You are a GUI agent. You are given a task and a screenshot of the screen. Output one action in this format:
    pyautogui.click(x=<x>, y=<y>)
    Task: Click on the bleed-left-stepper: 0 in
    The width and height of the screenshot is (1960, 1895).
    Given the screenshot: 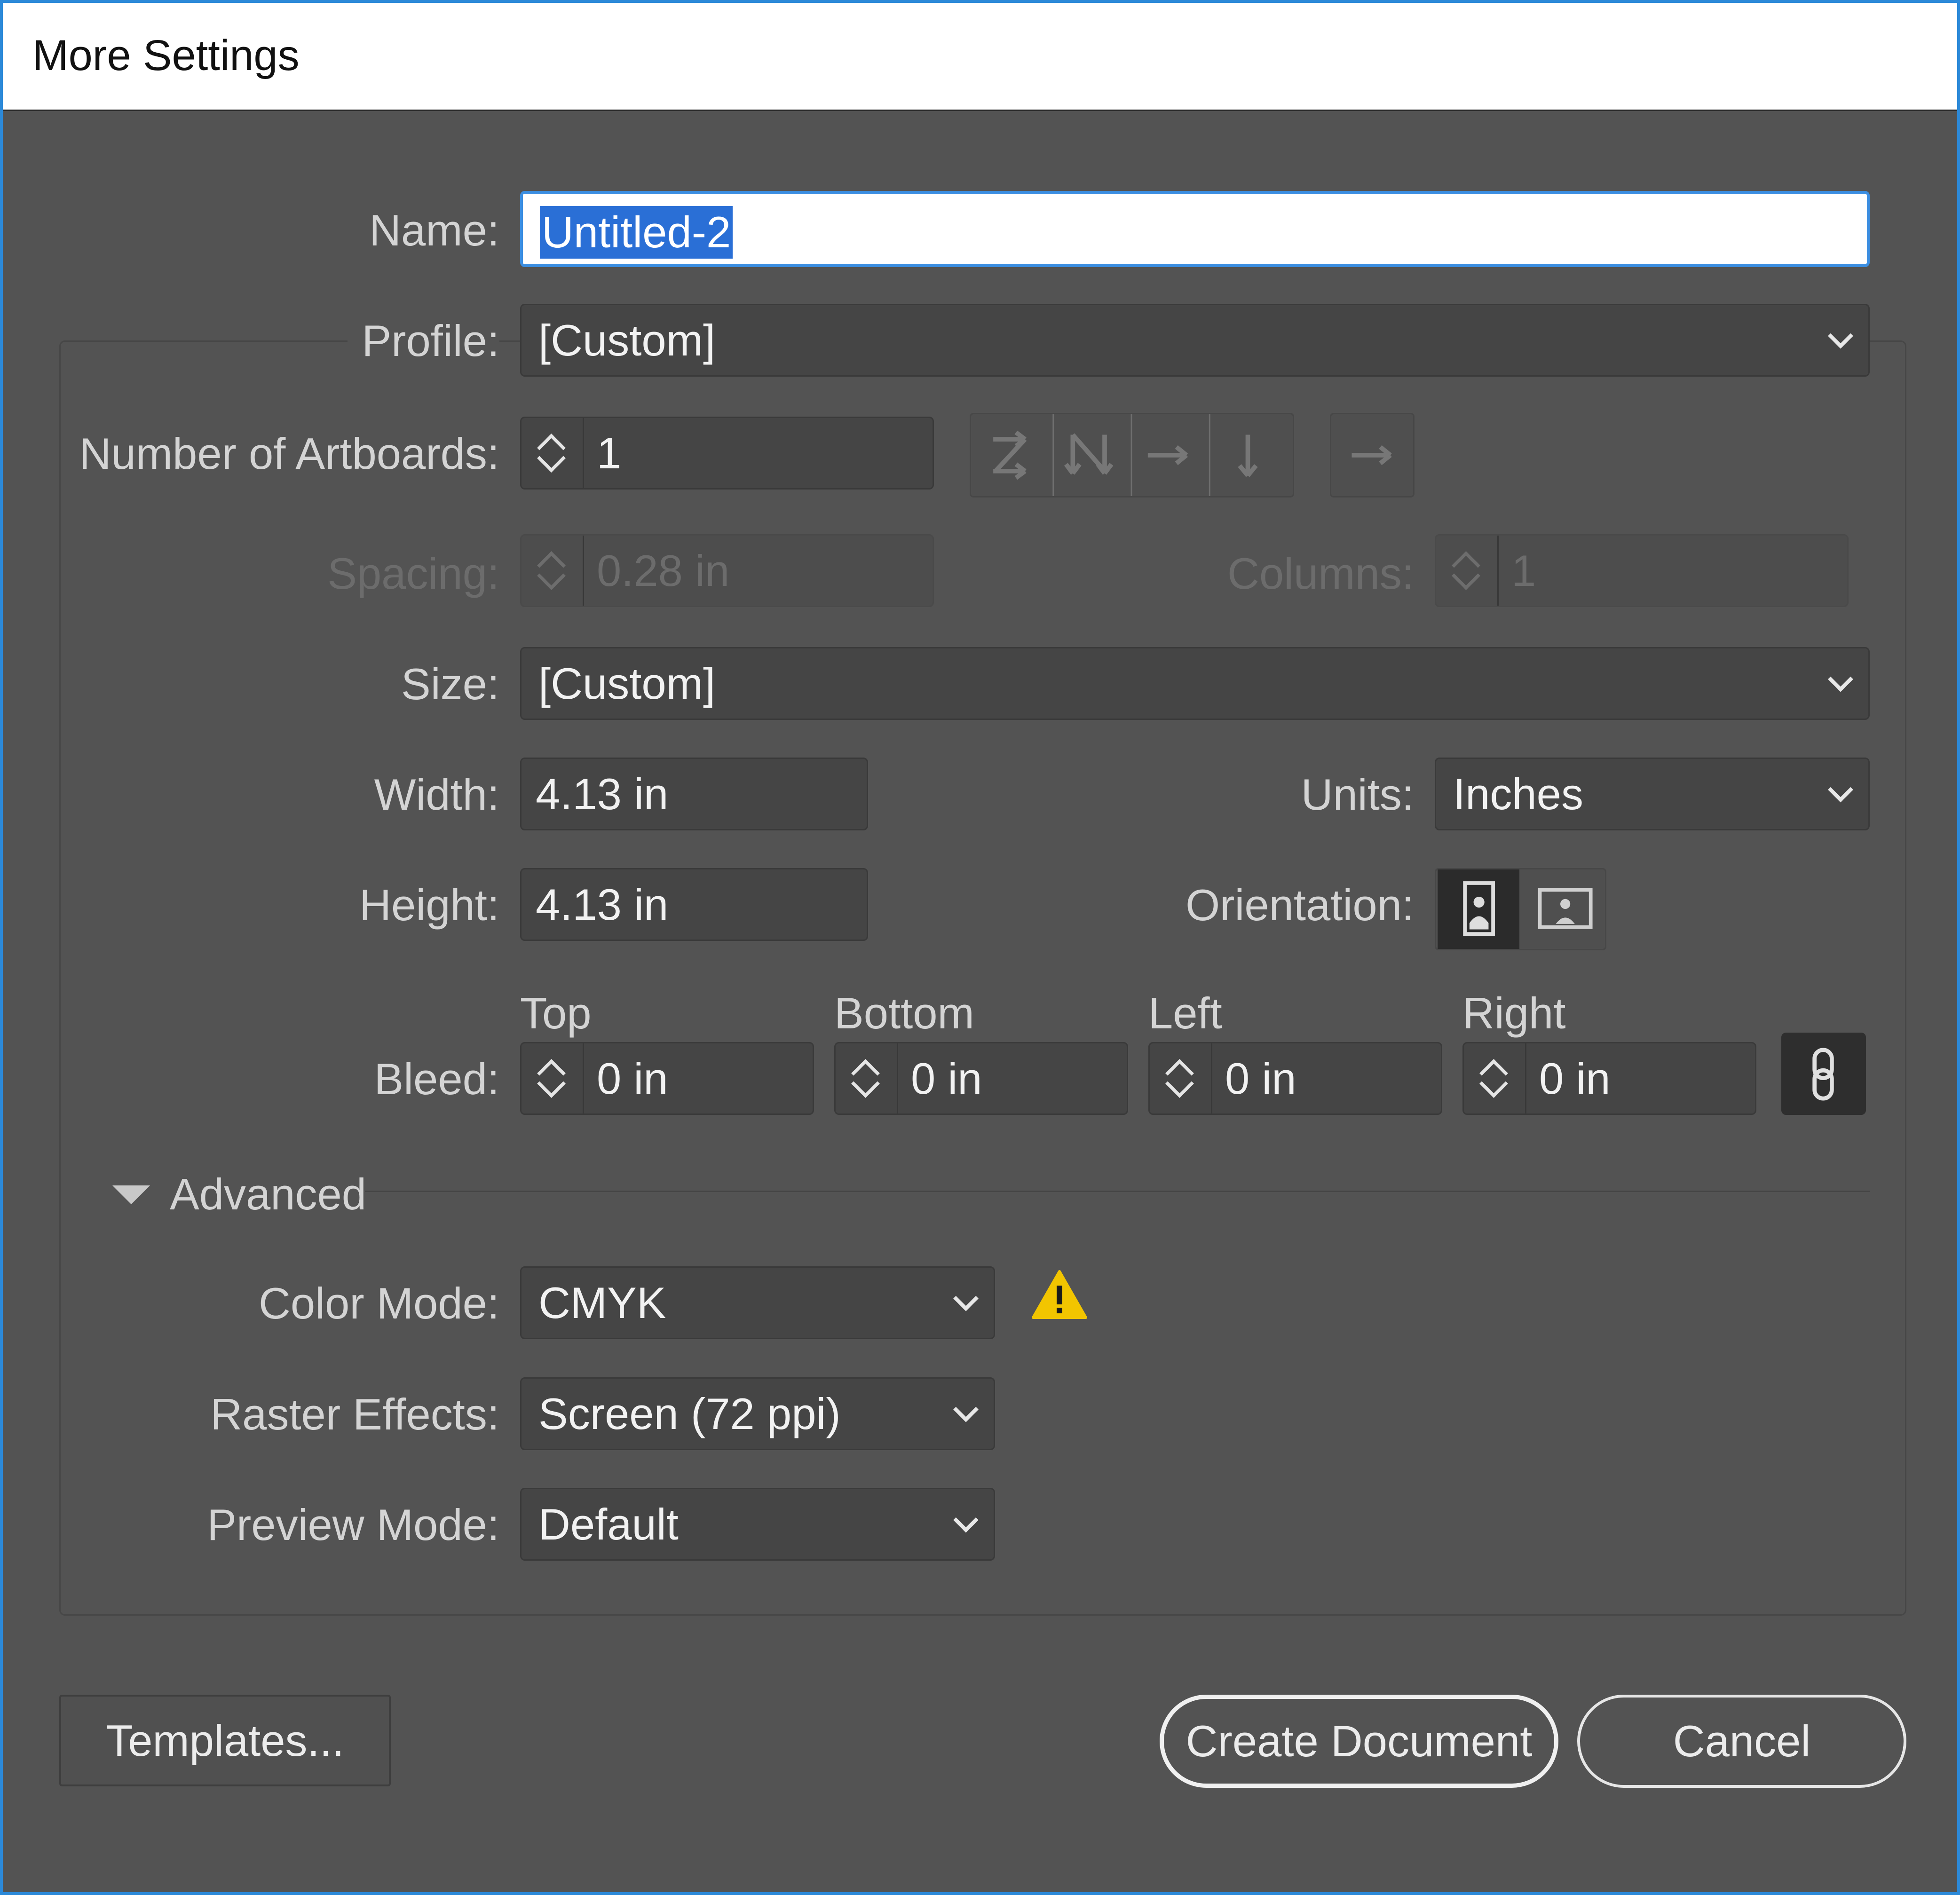 What is the action you would take?
    pyautogui.click(x=1295, y=1078)
    